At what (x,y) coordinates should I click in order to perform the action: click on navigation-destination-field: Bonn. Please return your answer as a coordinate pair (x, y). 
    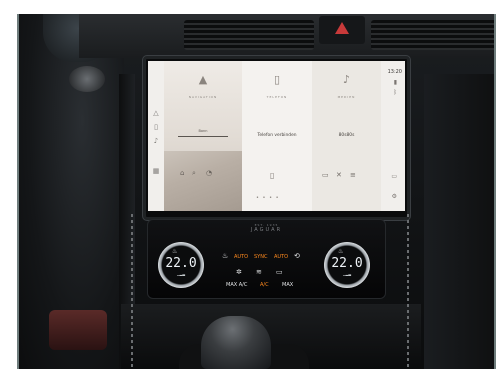
    Looking at the image, I should click on (203, 133).